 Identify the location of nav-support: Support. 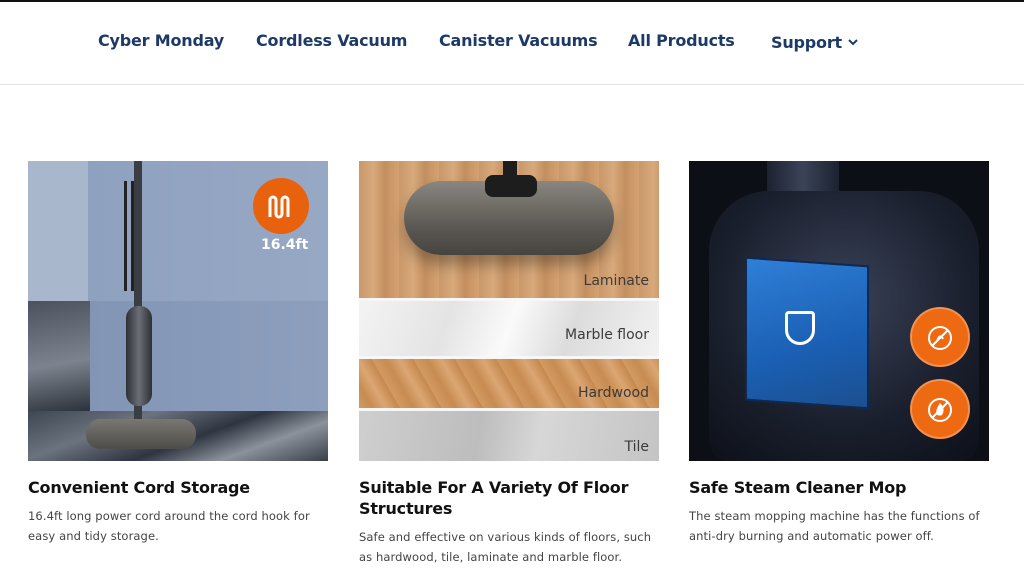
(814, 41).